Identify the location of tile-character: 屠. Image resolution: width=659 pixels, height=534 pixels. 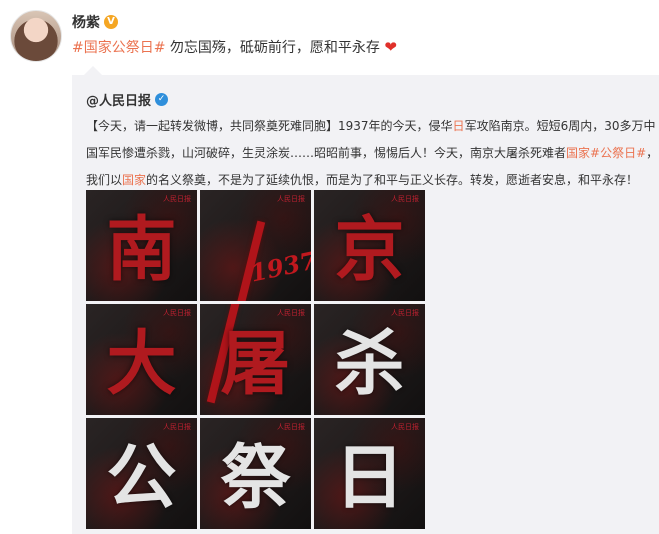
(255, 362).